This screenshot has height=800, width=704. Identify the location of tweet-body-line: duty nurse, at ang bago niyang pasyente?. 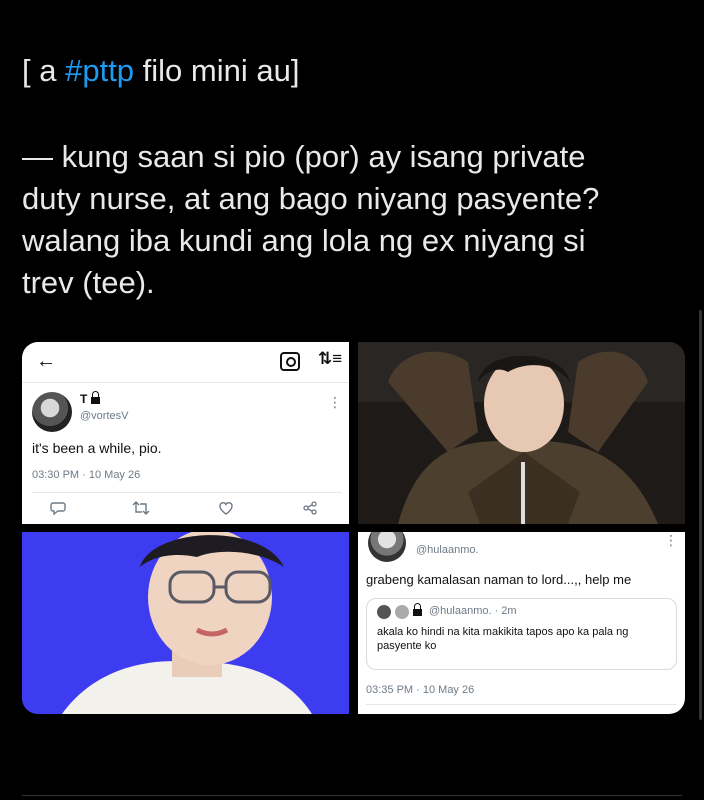
(311, 198).